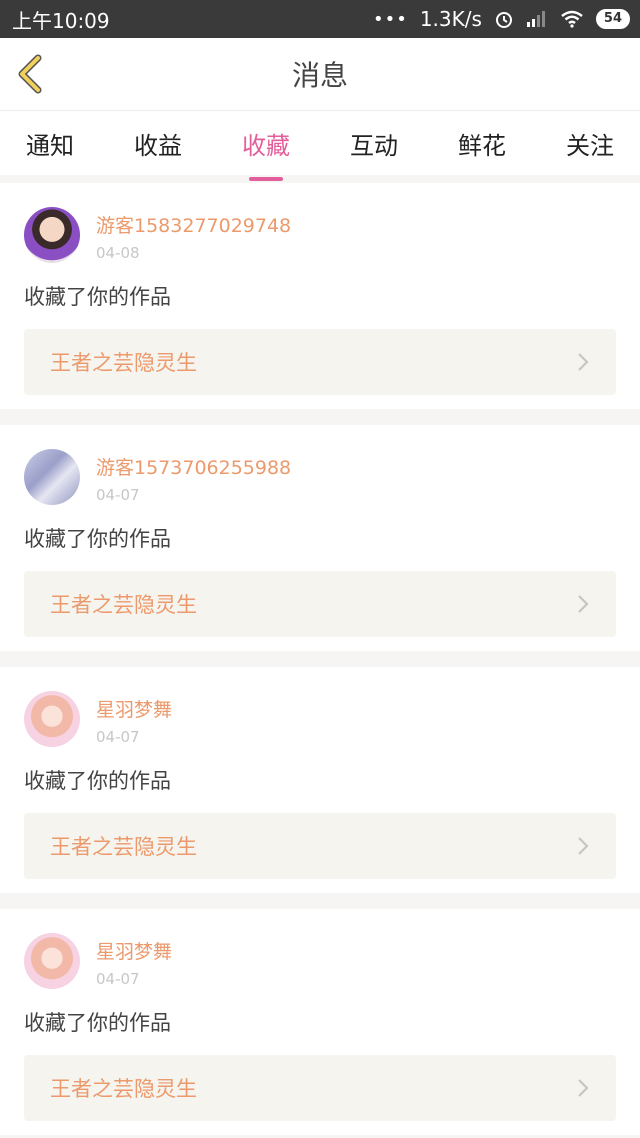 Image resolution: width=640 pixels, height=1138 pixels. I want to click on status-icons: ••• 1.3K/s 54, so click(501, 19).